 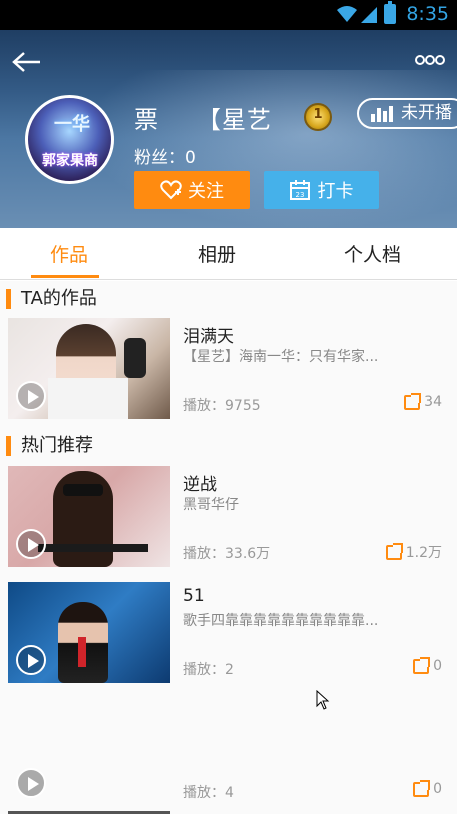 I want to click on tab-album: 相册, so click(x=217, y=253).